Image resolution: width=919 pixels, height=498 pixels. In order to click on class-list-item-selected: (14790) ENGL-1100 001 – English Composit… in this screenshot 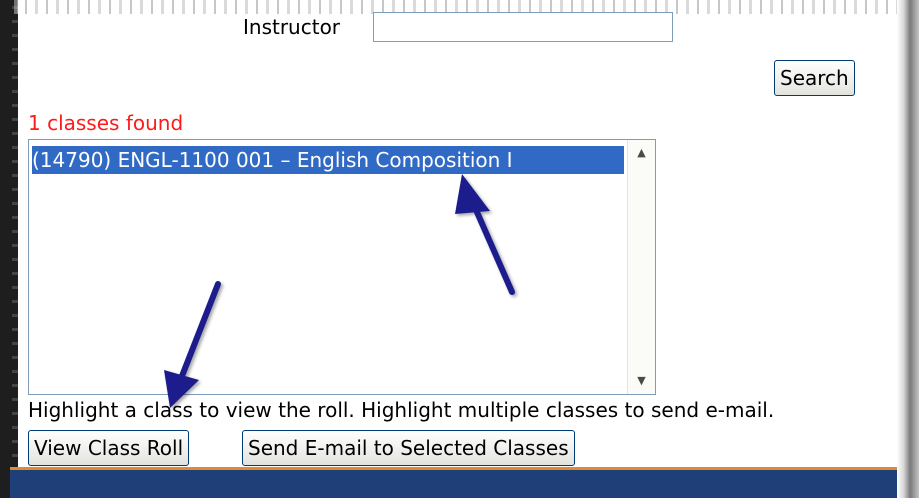, I will do `click(328, 160)`.